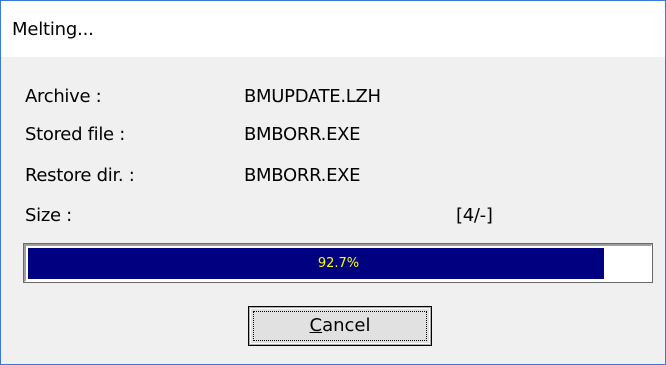 This screenshot has width=666, height=365. Describe the element at coordinates (312, 96) in the screenshot. I see `archive-value: BMUPDATE.LZH` at that location.